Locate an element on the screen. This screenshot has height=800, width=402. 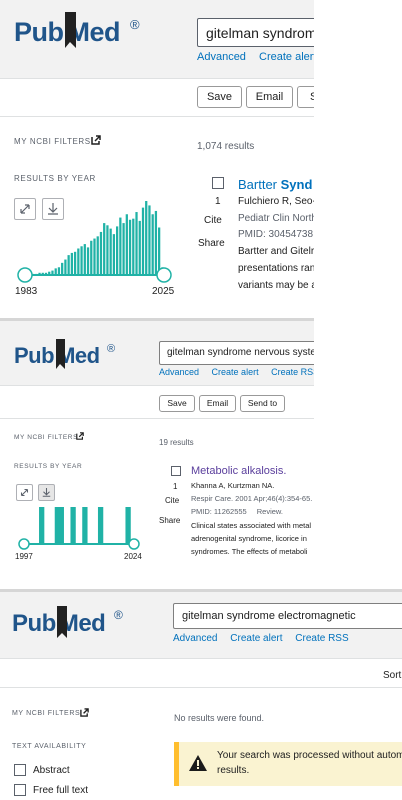
result-title-link: Metabolic alkalosis. is located at coordinates (238, 471).